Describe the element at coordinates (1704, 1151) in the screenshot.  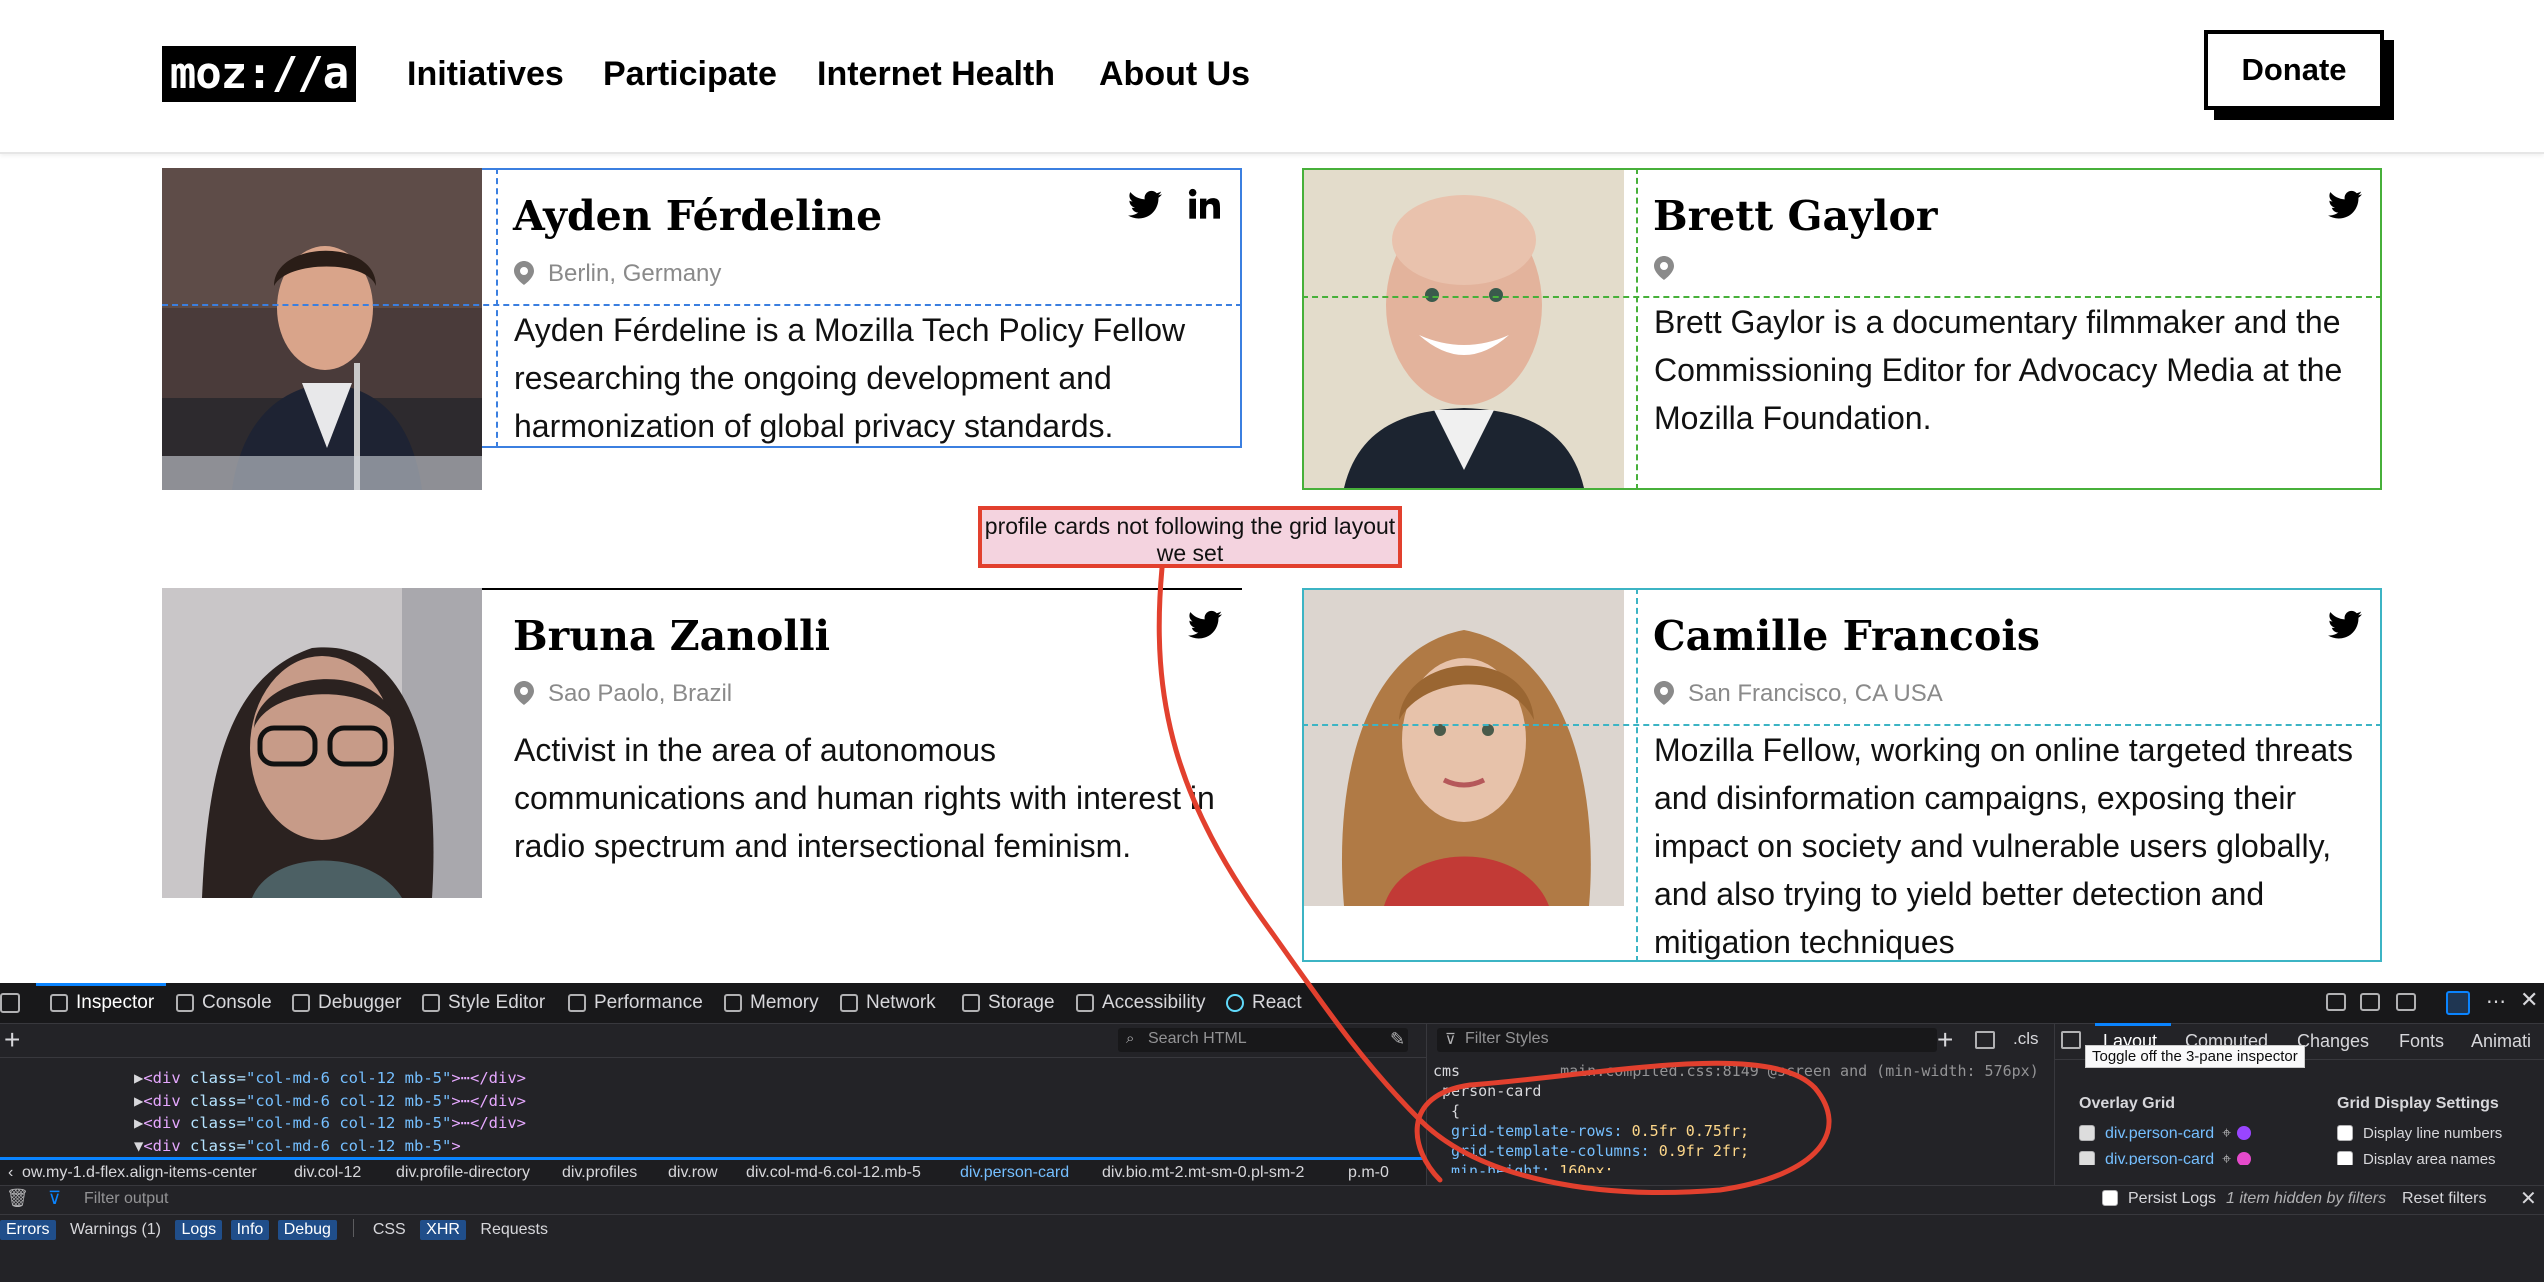
I see `css-value: 0.9fr 2fr;` at that location.